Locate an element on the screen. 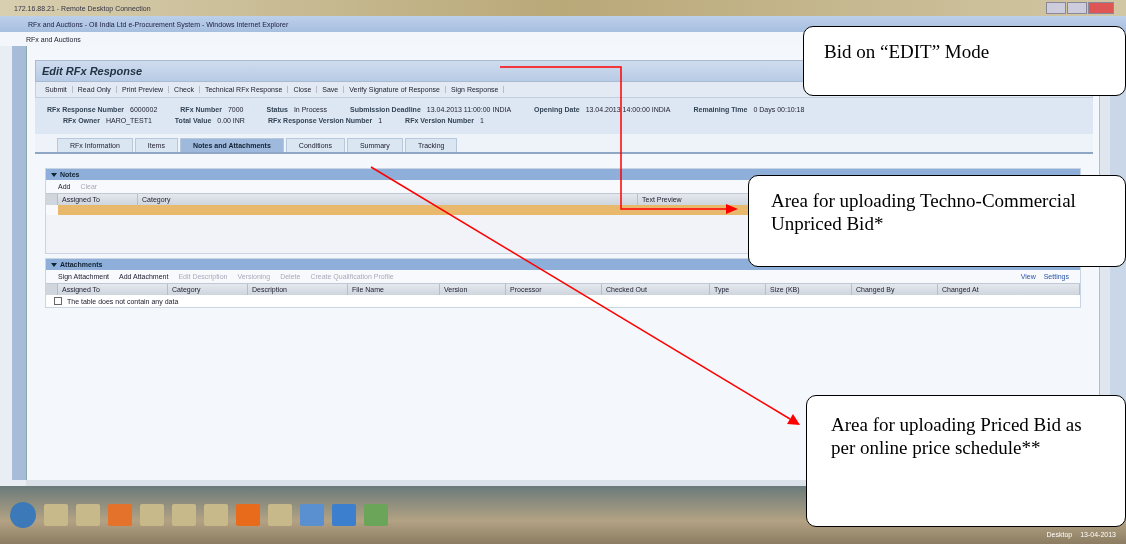  maximize-button is located at coordinates (1077, 8).